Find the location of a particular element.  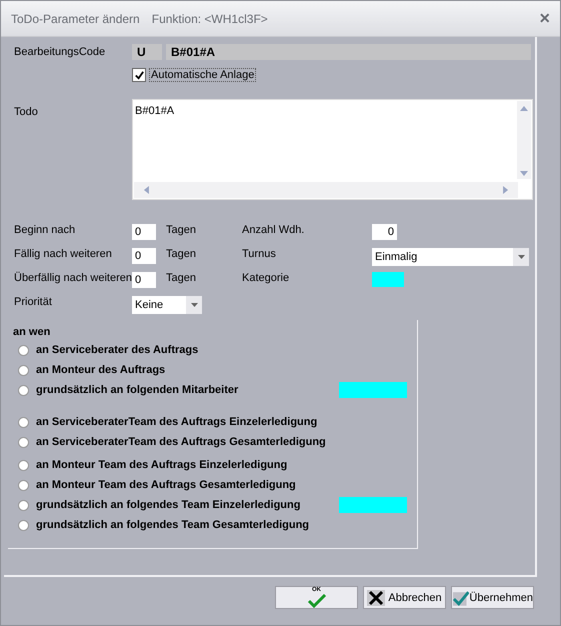

radio-label: an Monteur des Auftrags is located at coordinates (101, 370).